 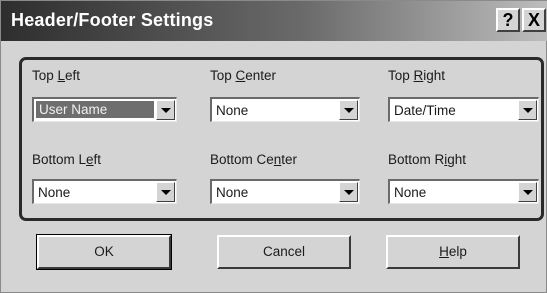 What do you see at coordinates (232, 192) in the screenshot?
I see `bottom-center-value: None` at bounding box center [232, 192].